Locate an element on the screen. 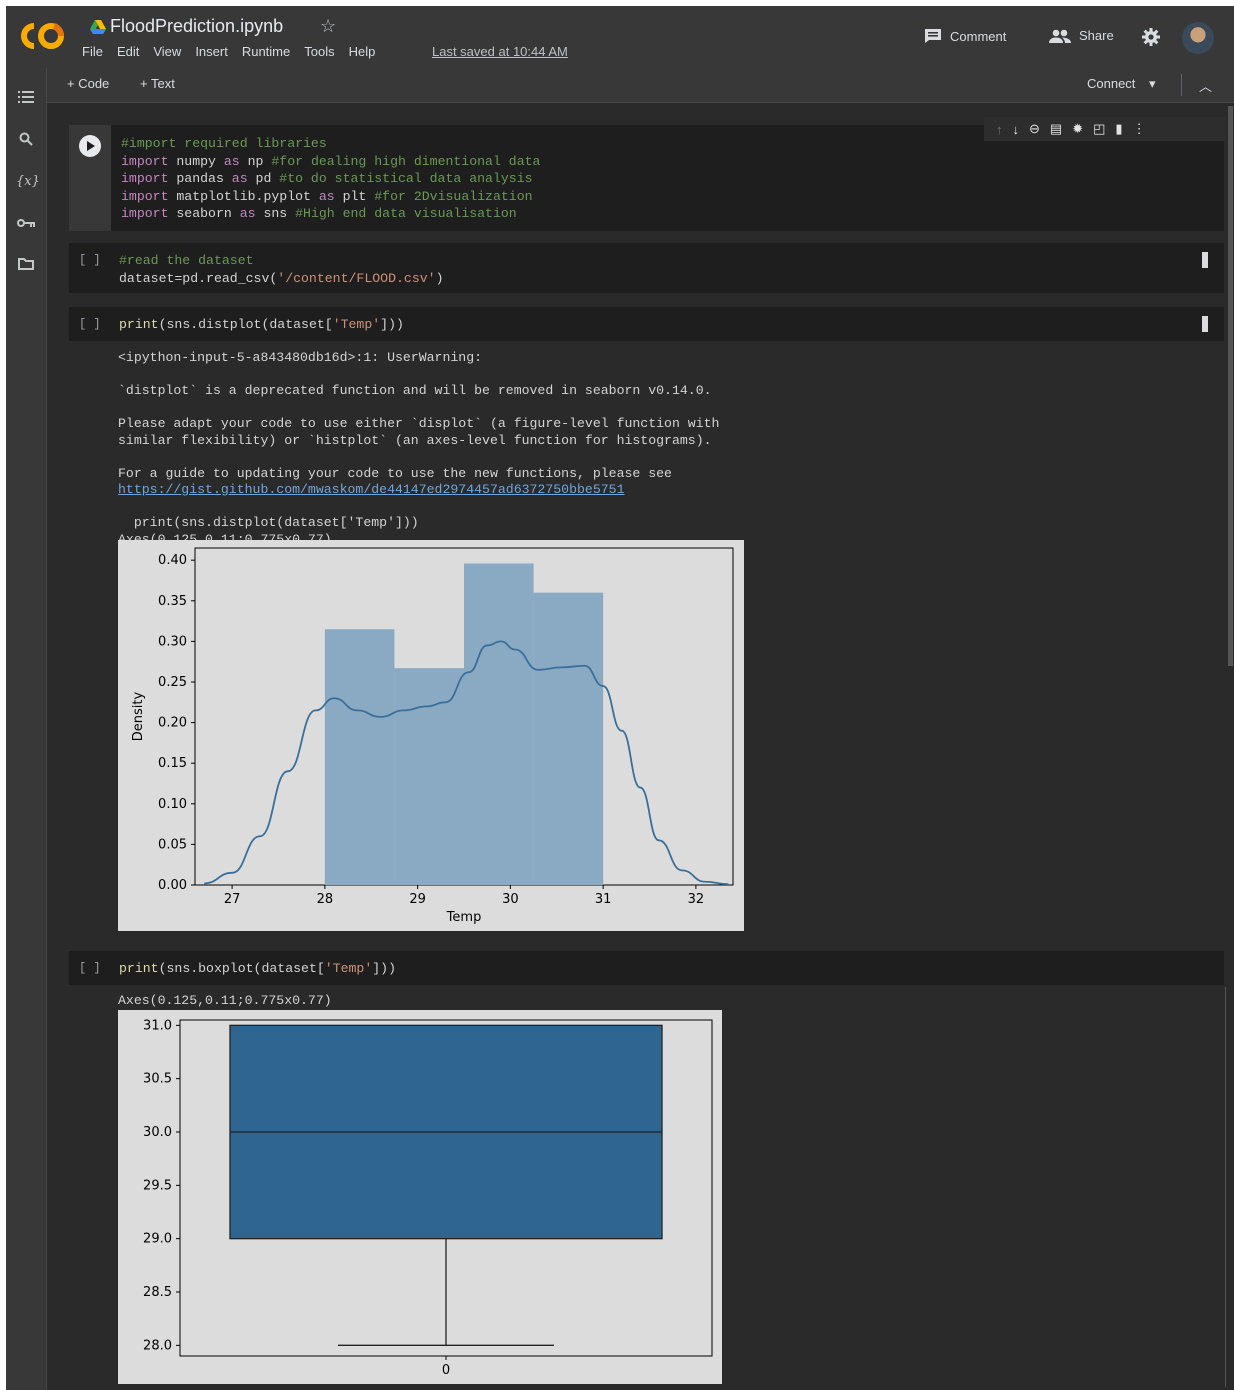  code-token: pd is located at coordinates (263, 178).